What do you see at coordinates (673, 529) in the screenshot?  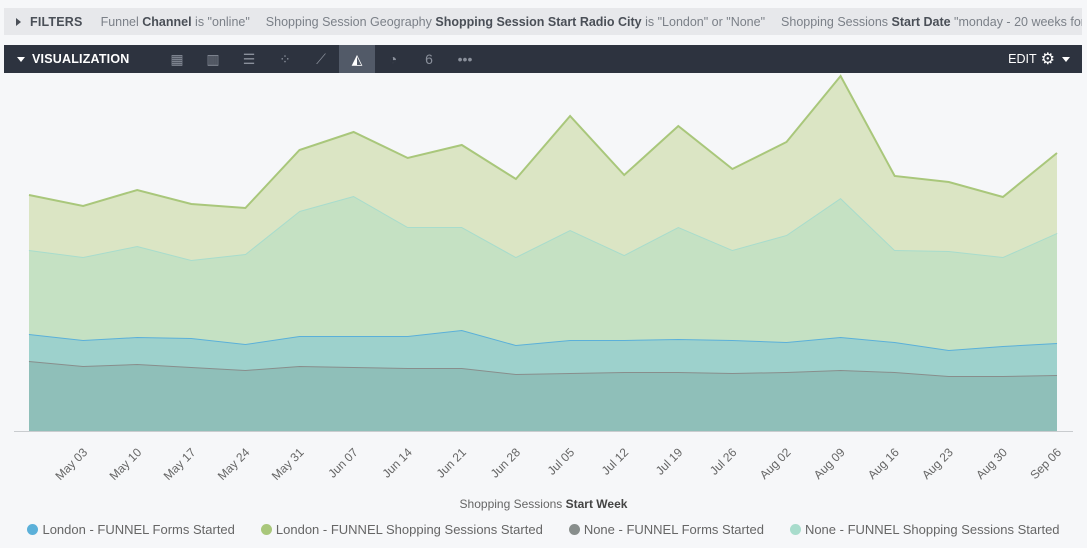 I see `legend-label: None - FUNNEL Forms Started` at bounding box center [673, 529].